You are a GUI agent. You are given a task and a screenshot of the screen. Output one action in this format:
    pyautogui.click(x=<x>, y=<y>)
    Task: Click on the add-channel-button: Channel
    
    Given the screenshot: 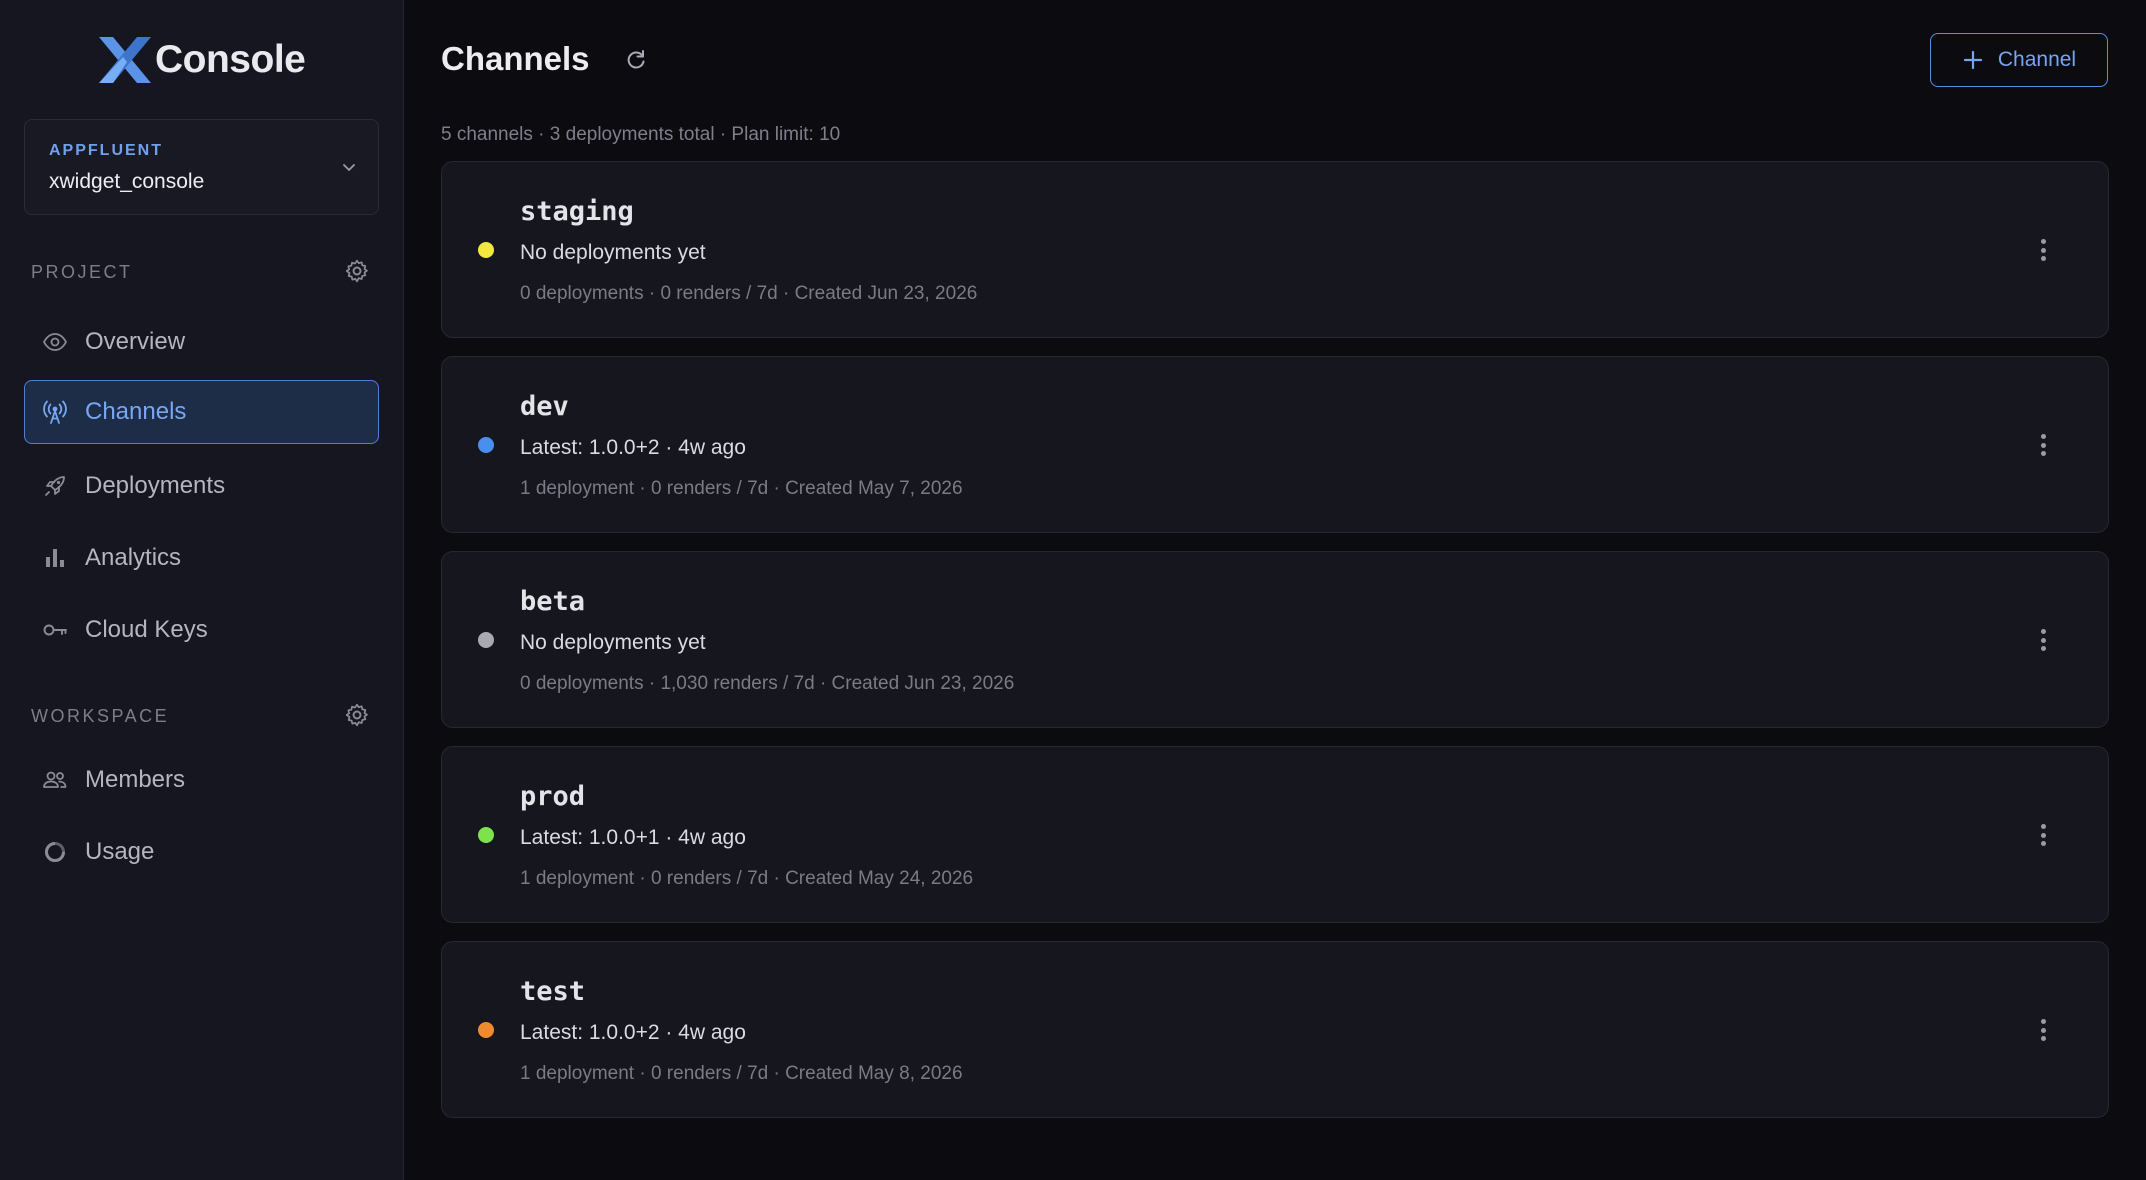 What is the action you would take?
    pyautogui.click(x=2019, y=60)
    